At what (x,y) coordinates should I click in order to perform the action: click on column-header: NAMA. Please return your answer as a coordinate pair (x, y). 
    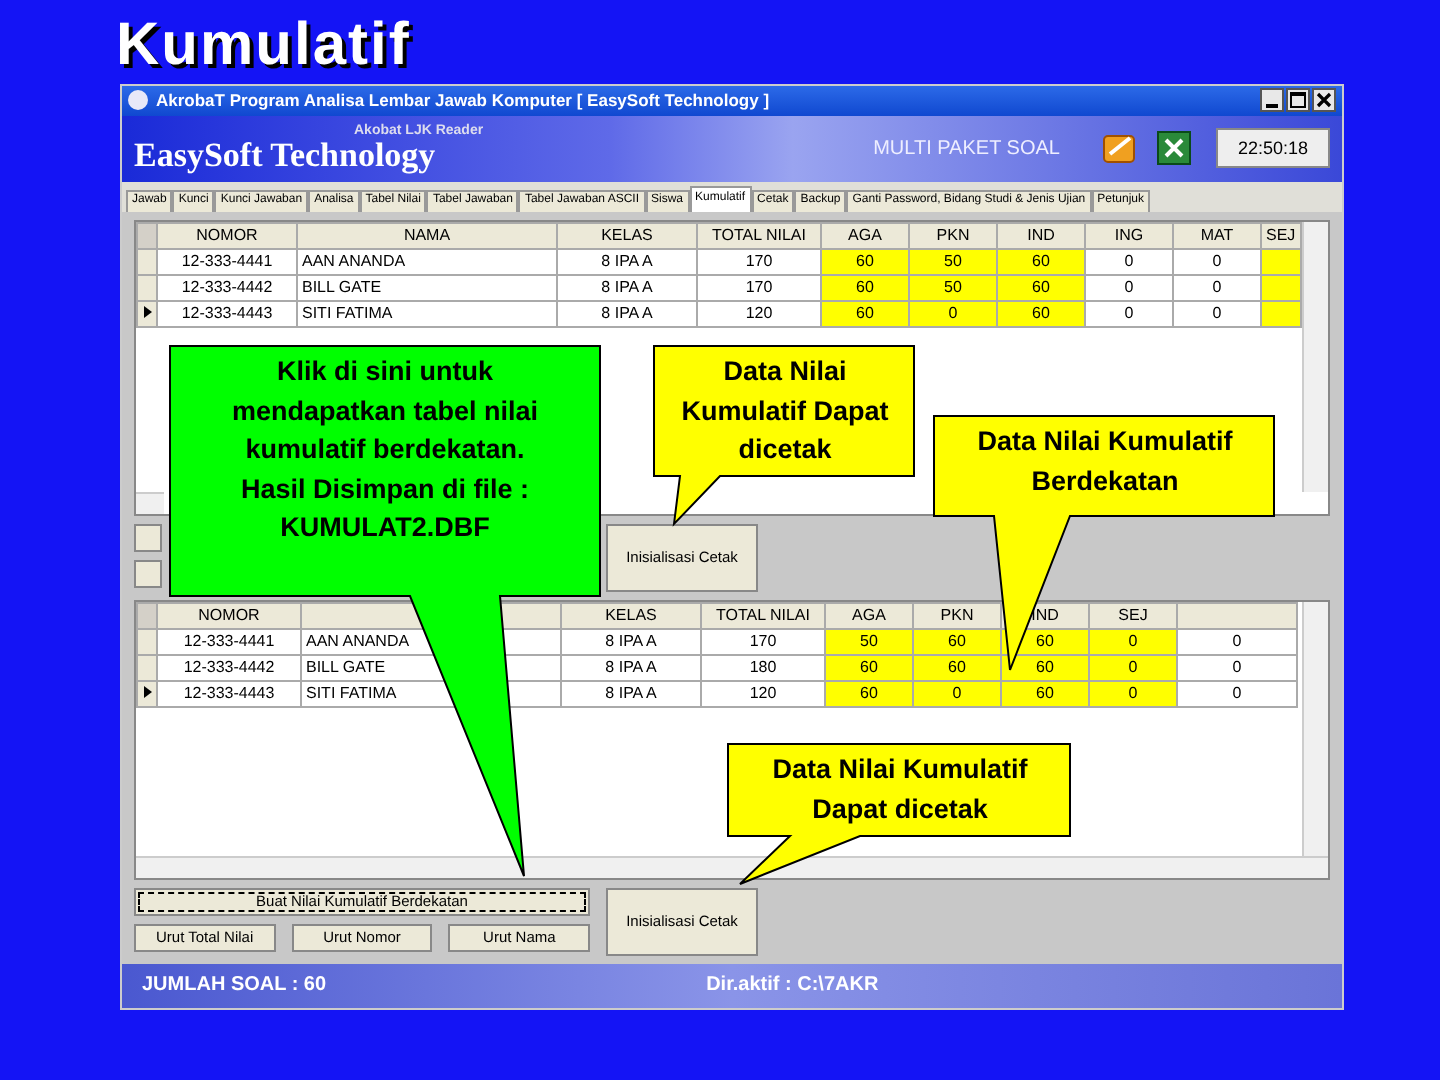
    Looking at the image, I should click on (427, 235).